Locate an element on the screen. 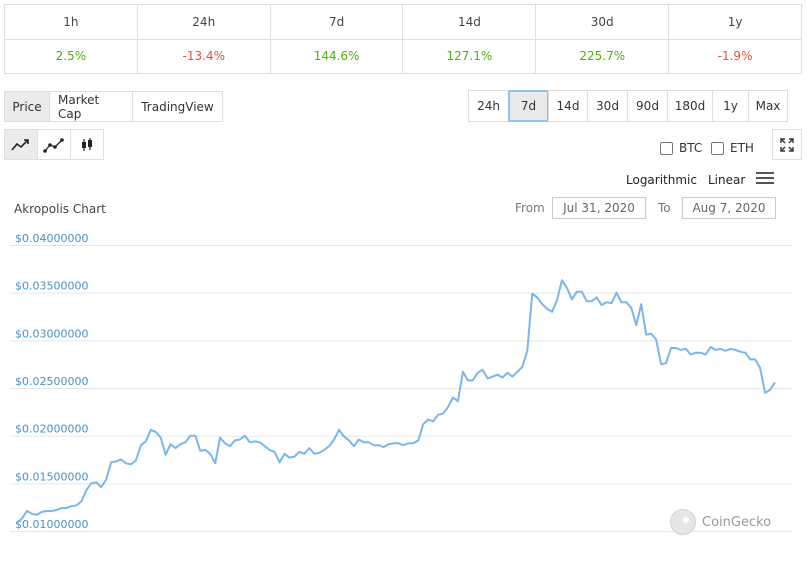 The width and height of the screenshot is (807, 570). time-range-group: 24h 7d 14d 30d 90d 180d 1y Max is located at coordinates (628, 106).